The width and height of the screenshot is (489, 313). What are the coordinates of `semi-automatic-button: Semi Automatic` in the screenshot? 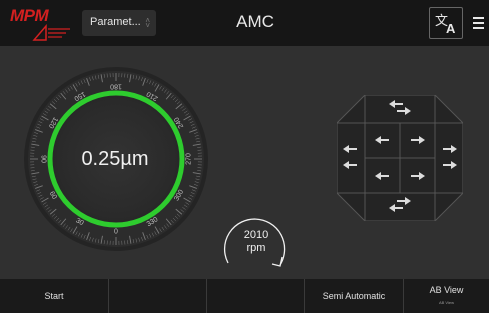 It's located at (353, 296).